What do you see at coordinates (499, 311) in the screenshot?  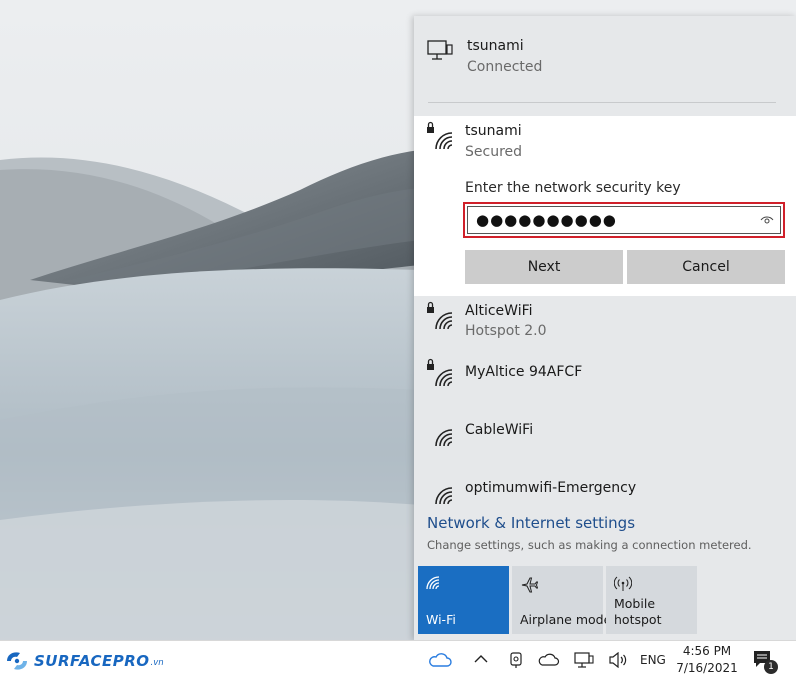 I see `network-name: AlticeWiFi` at bounding box center [499, 311].